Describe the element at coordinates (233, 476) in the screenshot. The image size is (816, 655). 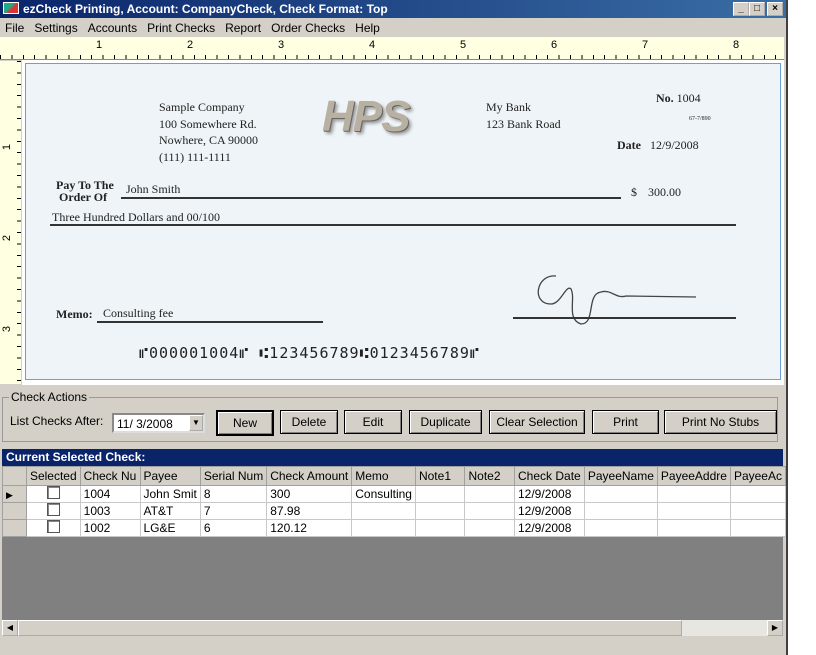
I see `column-header: Serial Num` at that location.